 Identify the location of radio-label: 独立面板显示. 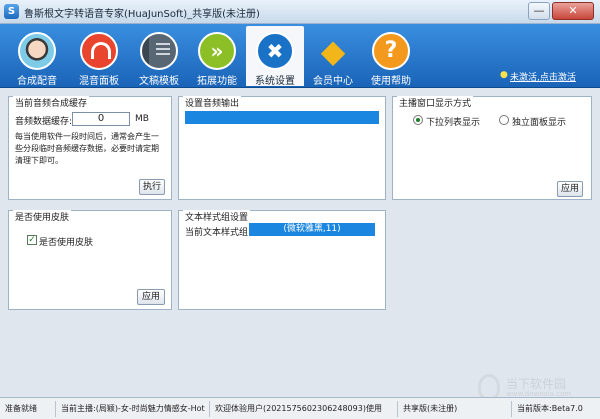
(539, 123).